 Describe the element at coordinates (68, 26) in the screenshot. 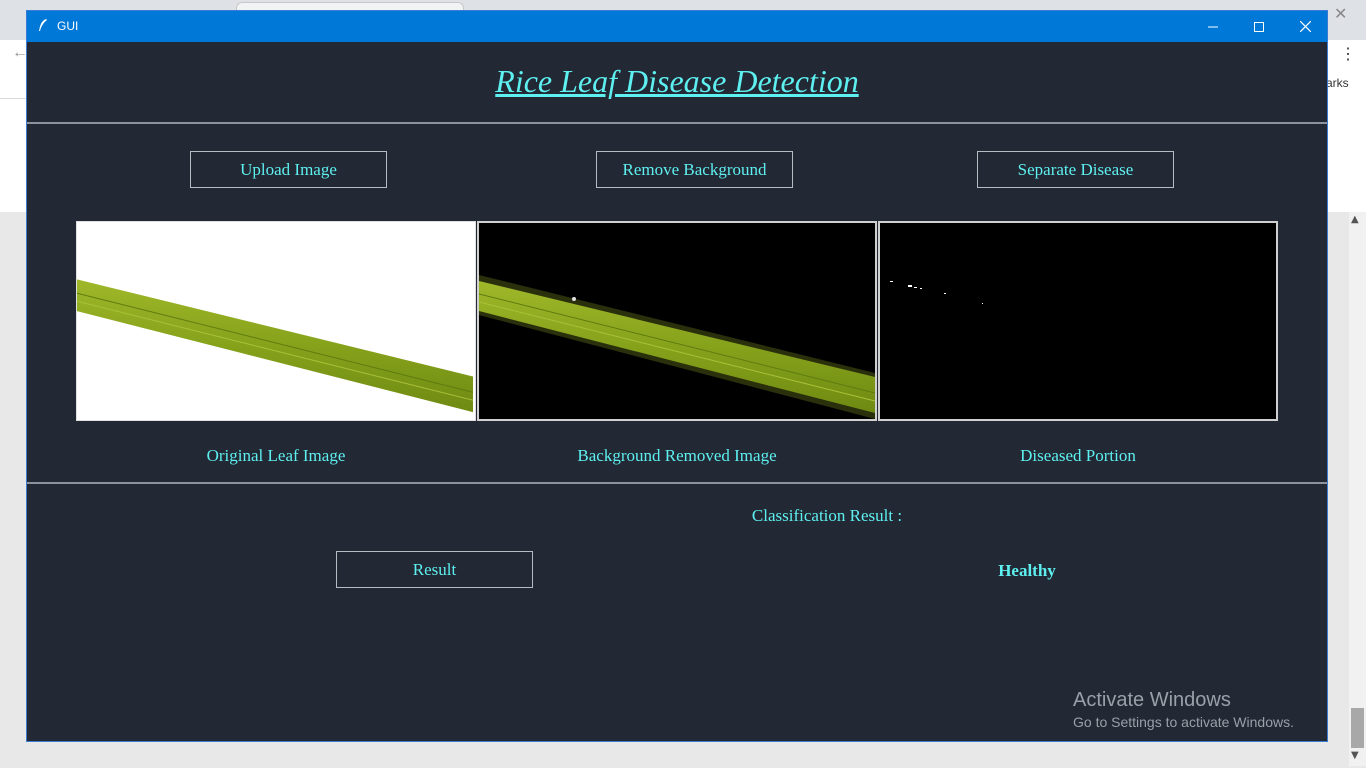

I see `window-title: GUI` at that location.